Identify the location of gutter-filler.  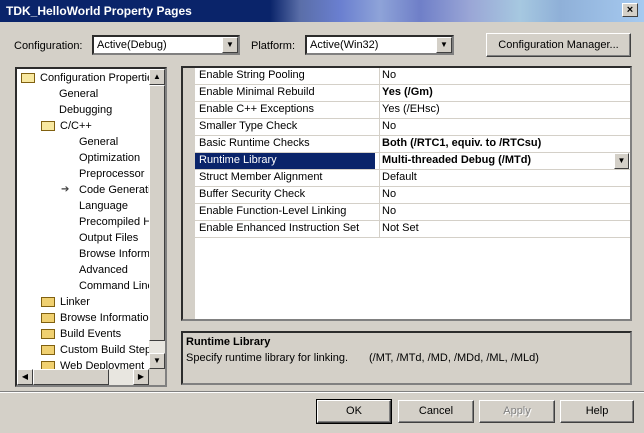
(189, 278).